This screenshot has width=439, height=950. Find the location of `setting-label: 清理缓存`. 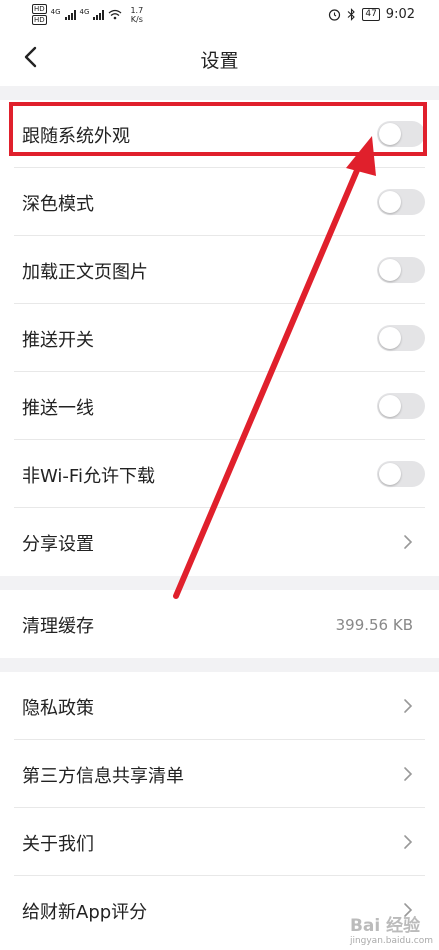

setting-label: 清理缓存 is located at coordinates (58, 626).